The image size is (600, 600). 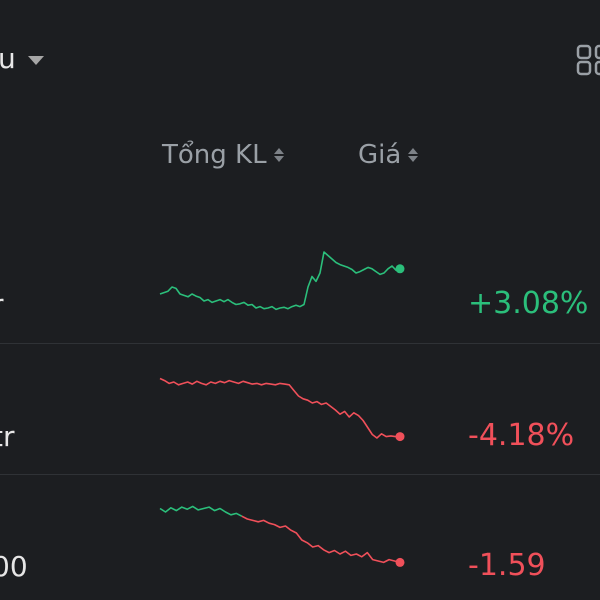 I want to click on column-header-volume: Tổng KL, so click(x=223, y=155).